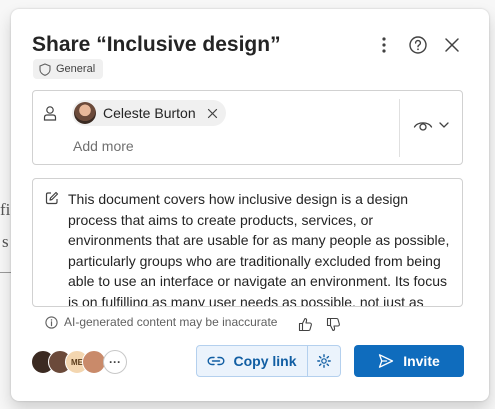 The height and width of the screenshot is (409, 495). I want to click on invite-button: Invite, so click(409, 361).